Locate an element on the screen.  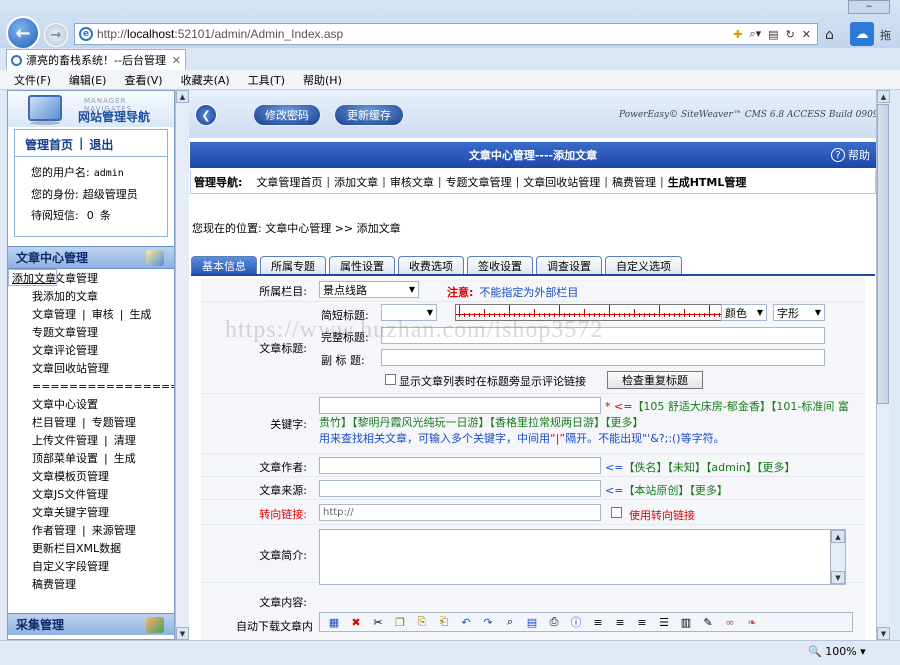
search-icon: ⌕▾ is located at coordinates (755, 34).